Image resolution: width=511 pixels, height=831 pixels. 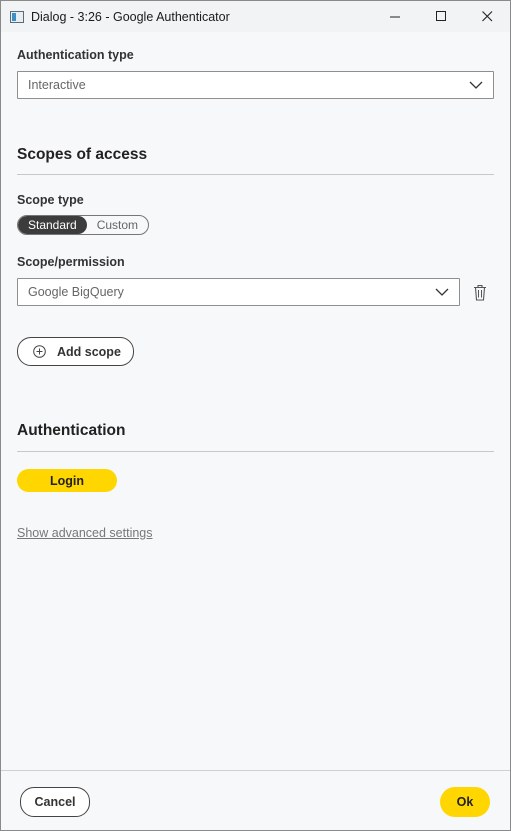 What do you see at coordinates (52, 225) in the screenshot?
I see `scope-type-standard: Standard` at bounding box center [52, 225].